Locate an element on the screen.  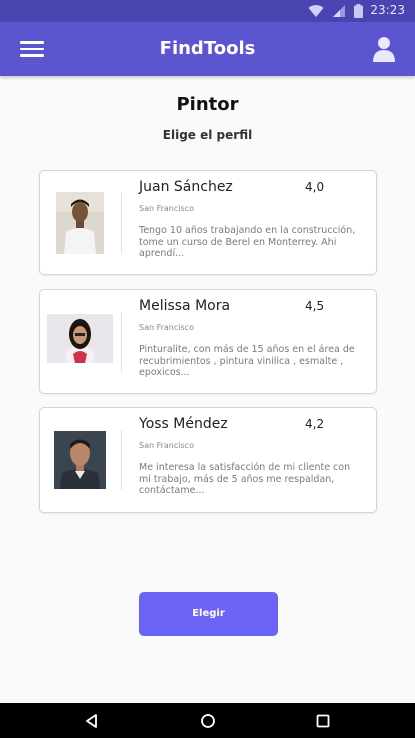
profile-rating: 4,2 is located at coordinates (315, 424).